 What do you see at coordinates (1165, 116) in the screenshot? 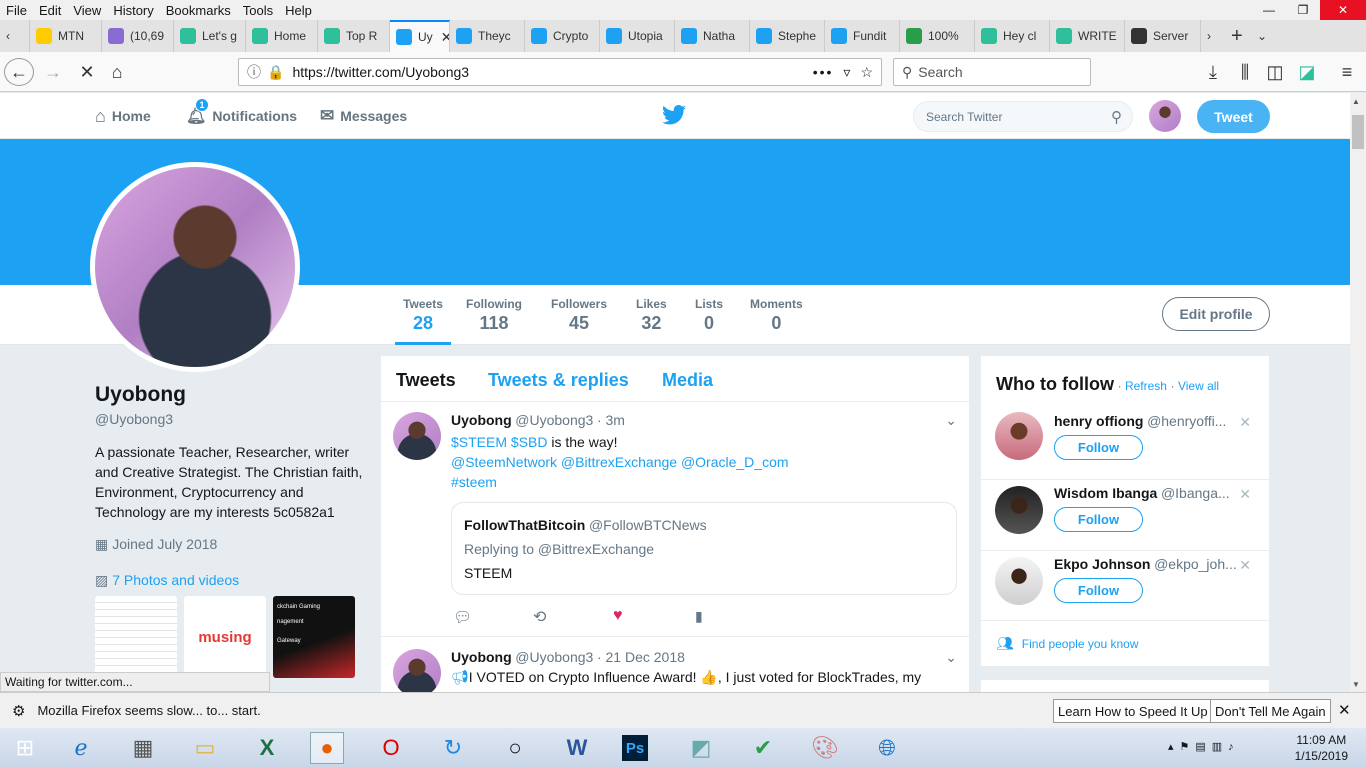
I see `user-avatar-menu` at bounding box center [1165, 116].